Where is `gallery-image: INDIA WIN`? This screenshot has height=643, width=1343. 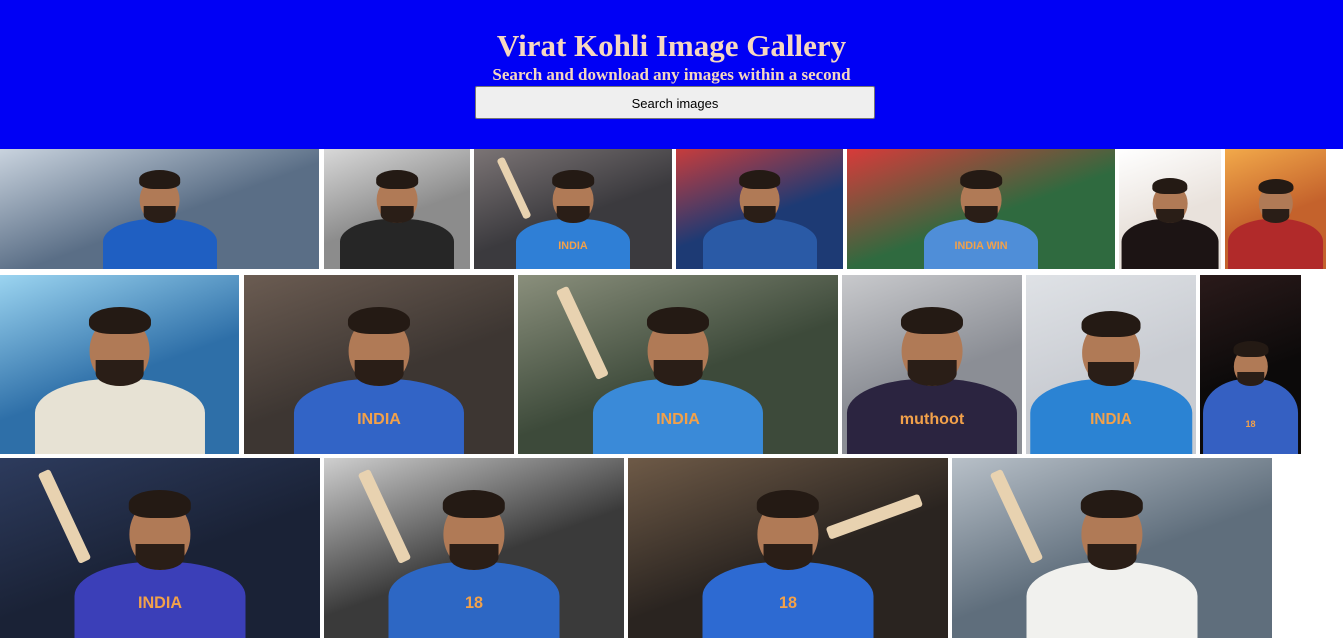 gallery-image: INDIA WIN is located at coordinates (981, 209).